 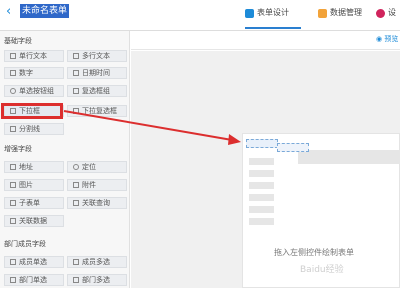 What do you see at coordinates (18, 149) in the screenshot?
I see `group-title-enhanced: 增强字段` at bounding box center [18, 149].